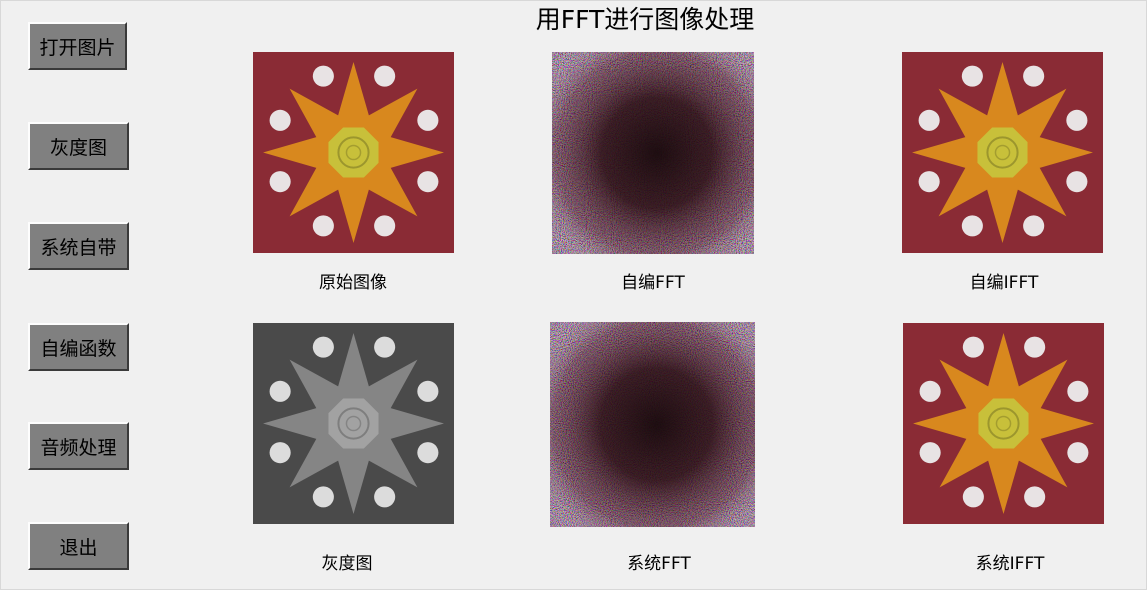  Describe the element at coordinates (1003, 423) in the screenshot. I see `system-ifft-image` at that location.